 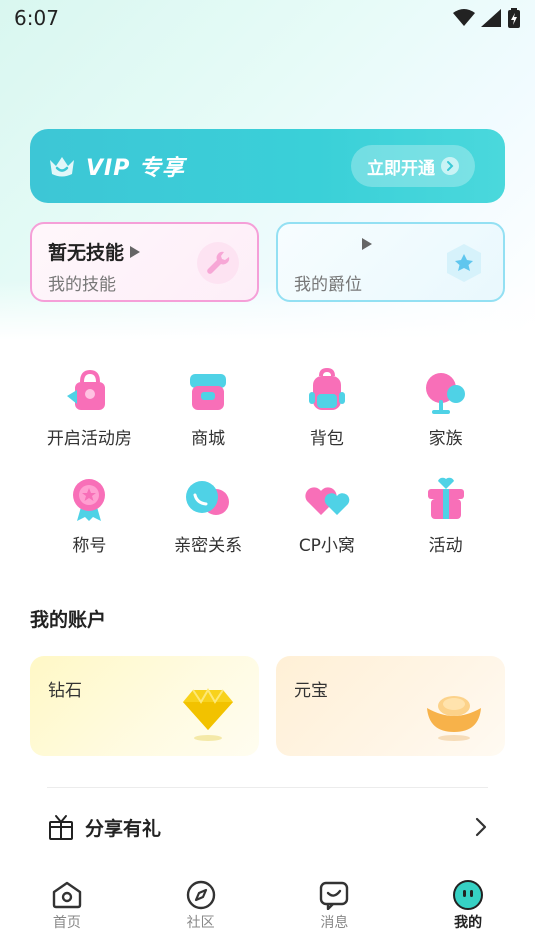 What do you see at coordinates (208, 392) in the screenshot?
I see `shop-icon` at bounding box center [208, 392].